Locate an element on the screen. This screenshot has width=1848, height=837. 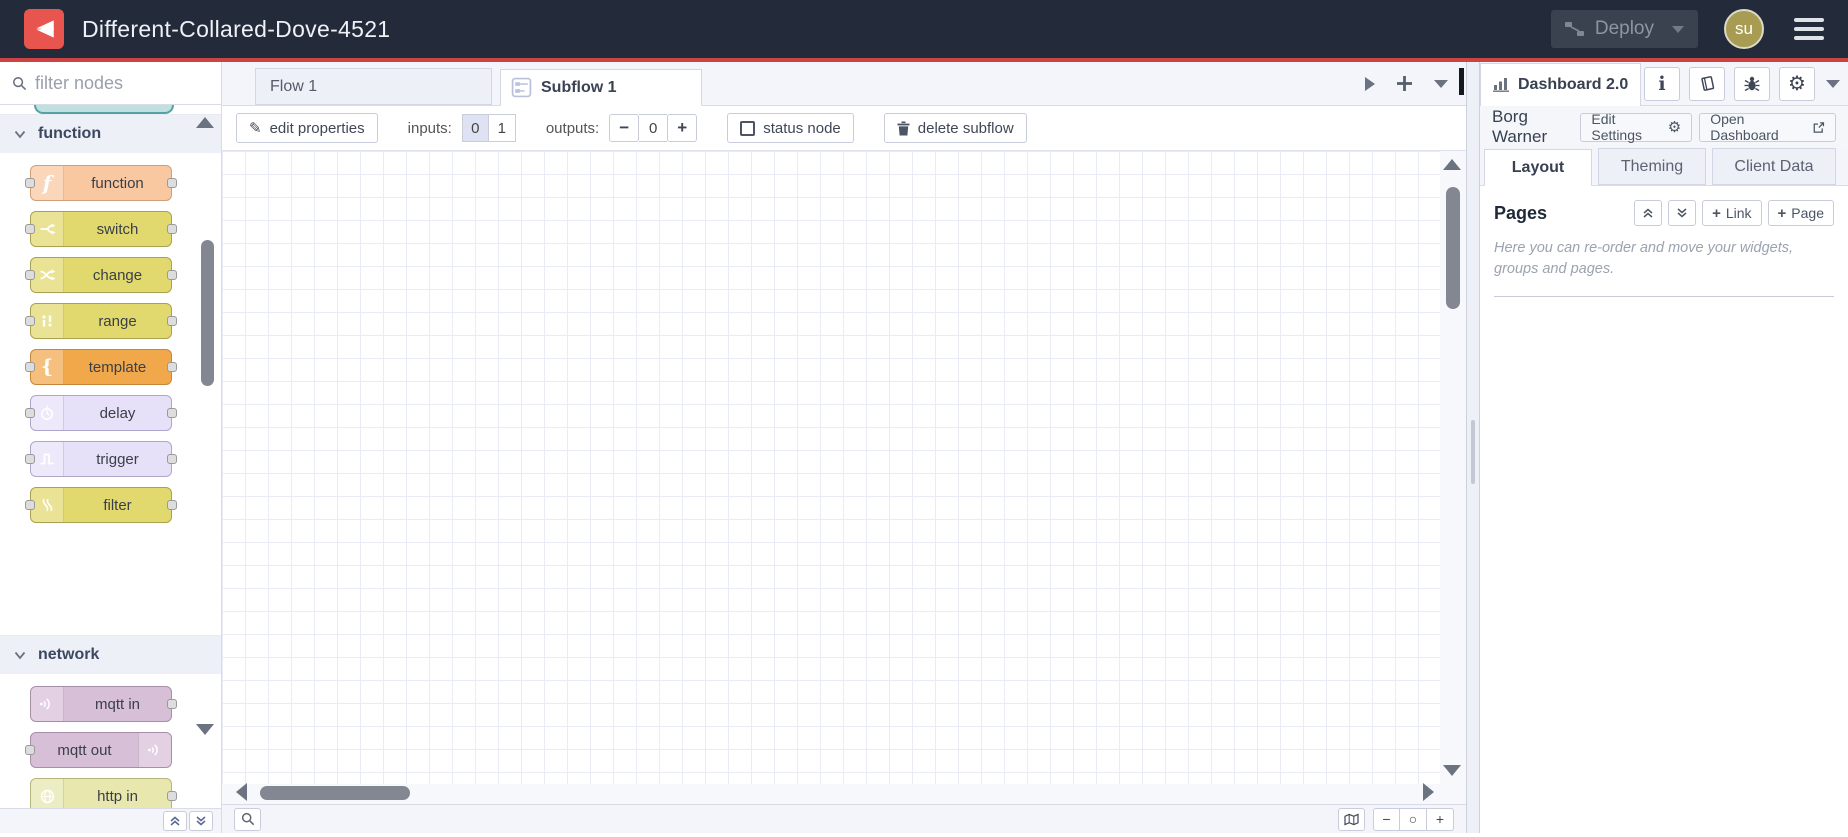
expand-all-categories-button is located at coordinates (201, 821).